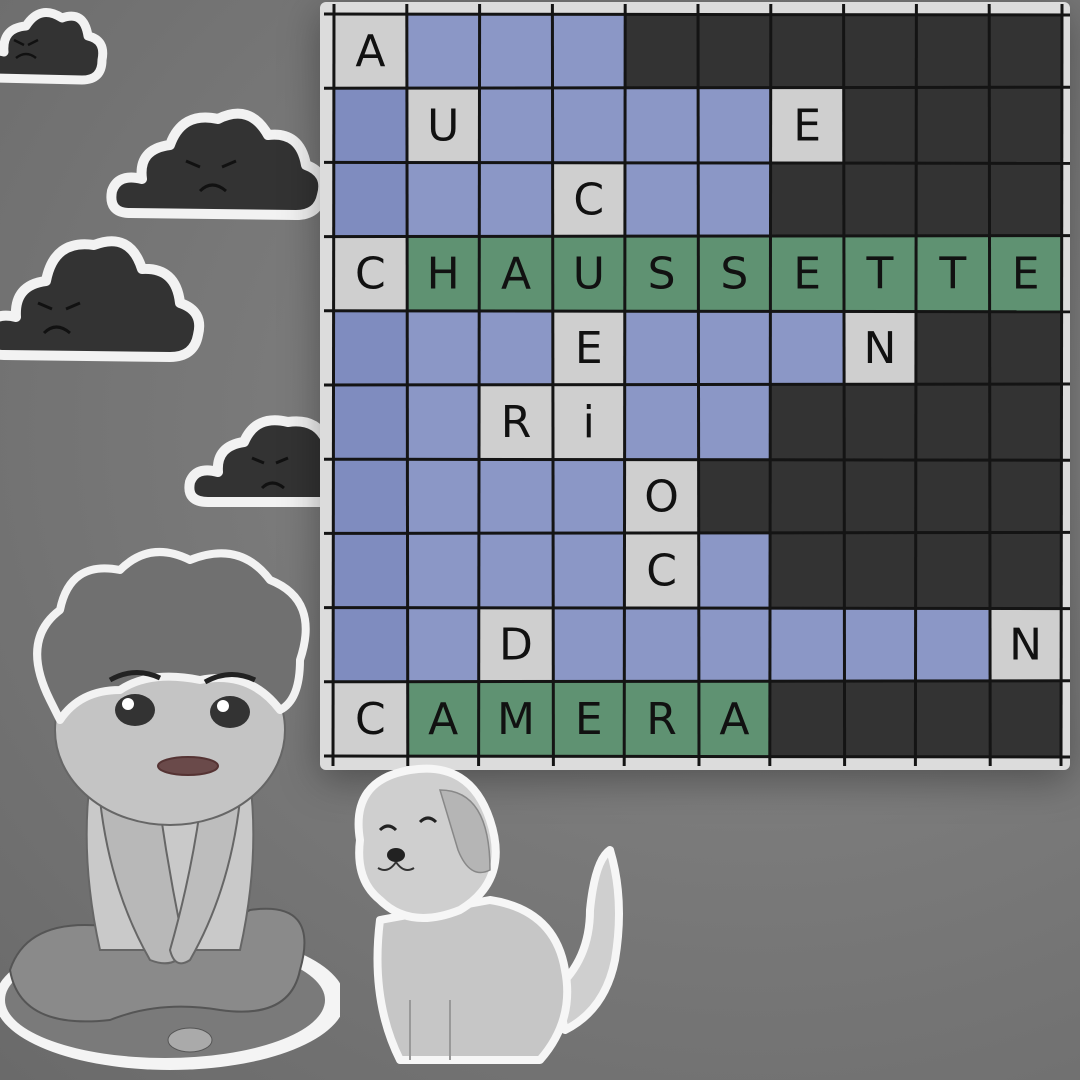  Describe the element at coordinates (488, 914) in the screenshot. I see `happy-dog-illustration` at that location.